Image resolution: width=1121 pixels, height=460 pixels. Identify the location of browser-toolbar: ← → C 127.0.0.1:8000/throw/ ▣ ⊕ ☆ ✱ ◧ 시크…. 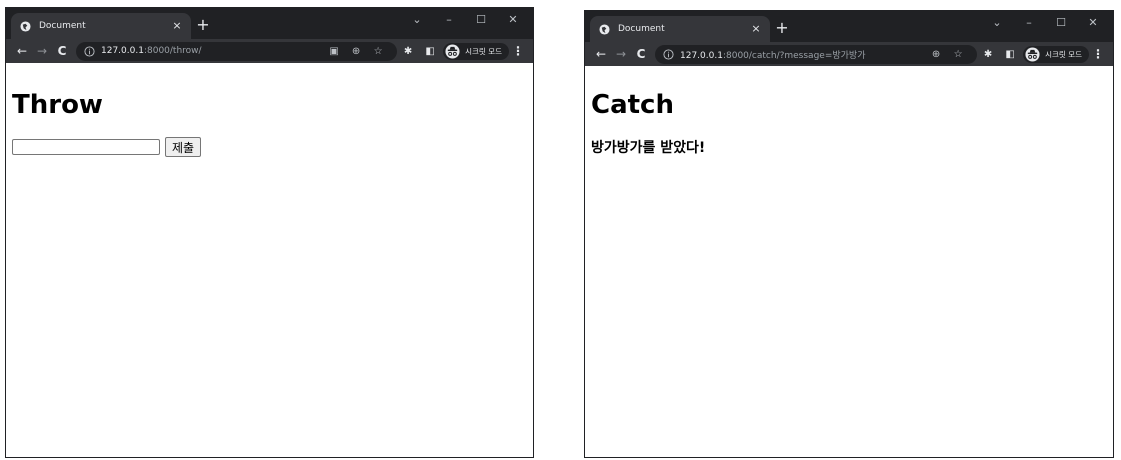
(269, 51).